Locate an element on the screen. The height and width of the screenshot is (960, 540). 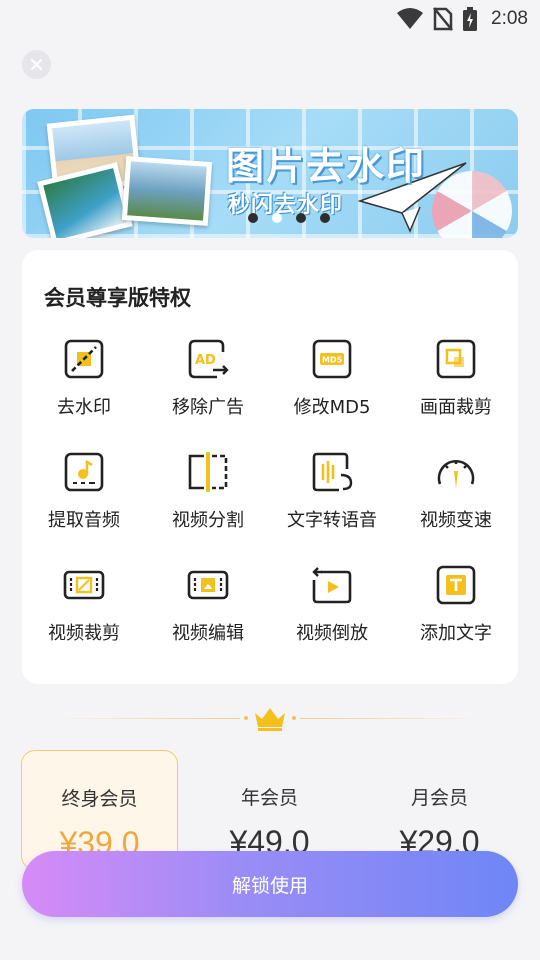
feature-label: 文字转语音 is located at coordinates (332, 520).